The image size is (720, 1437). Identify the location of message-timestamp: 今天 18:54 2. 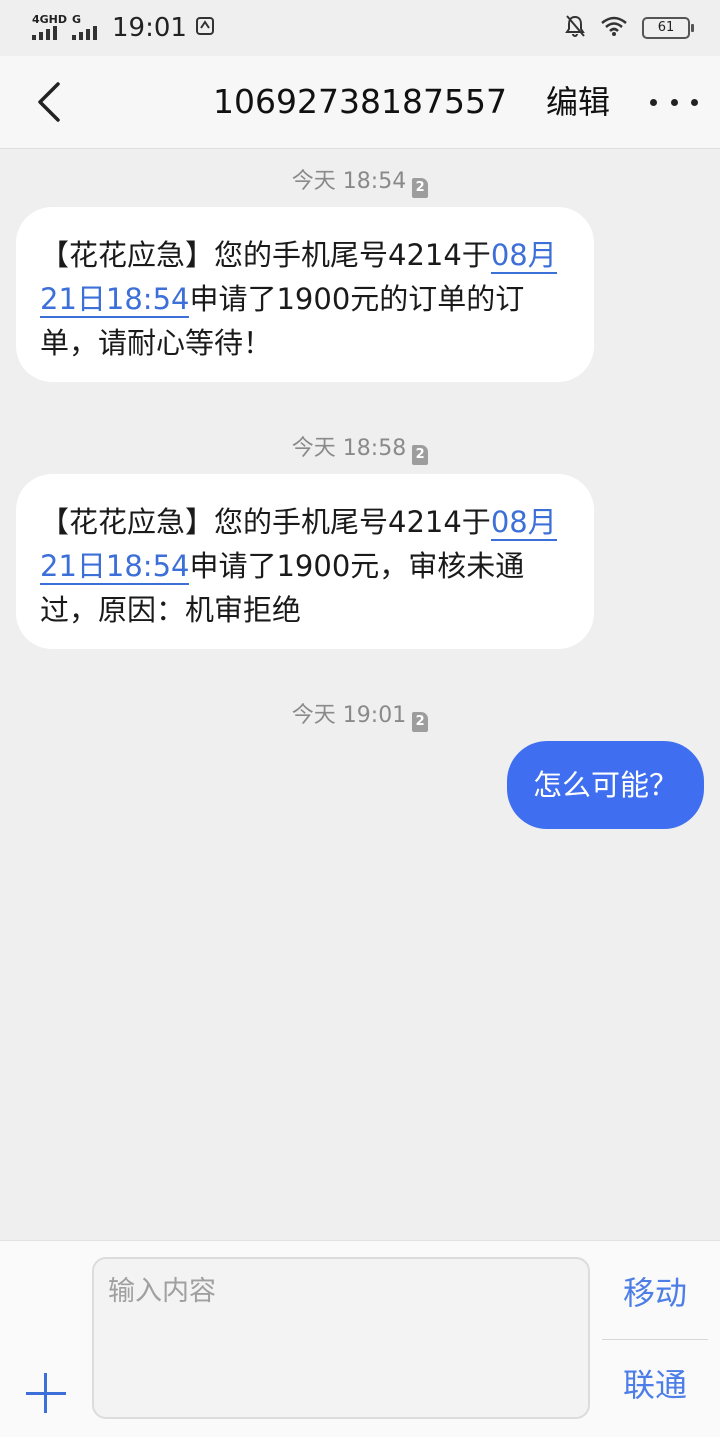
(360, 180).